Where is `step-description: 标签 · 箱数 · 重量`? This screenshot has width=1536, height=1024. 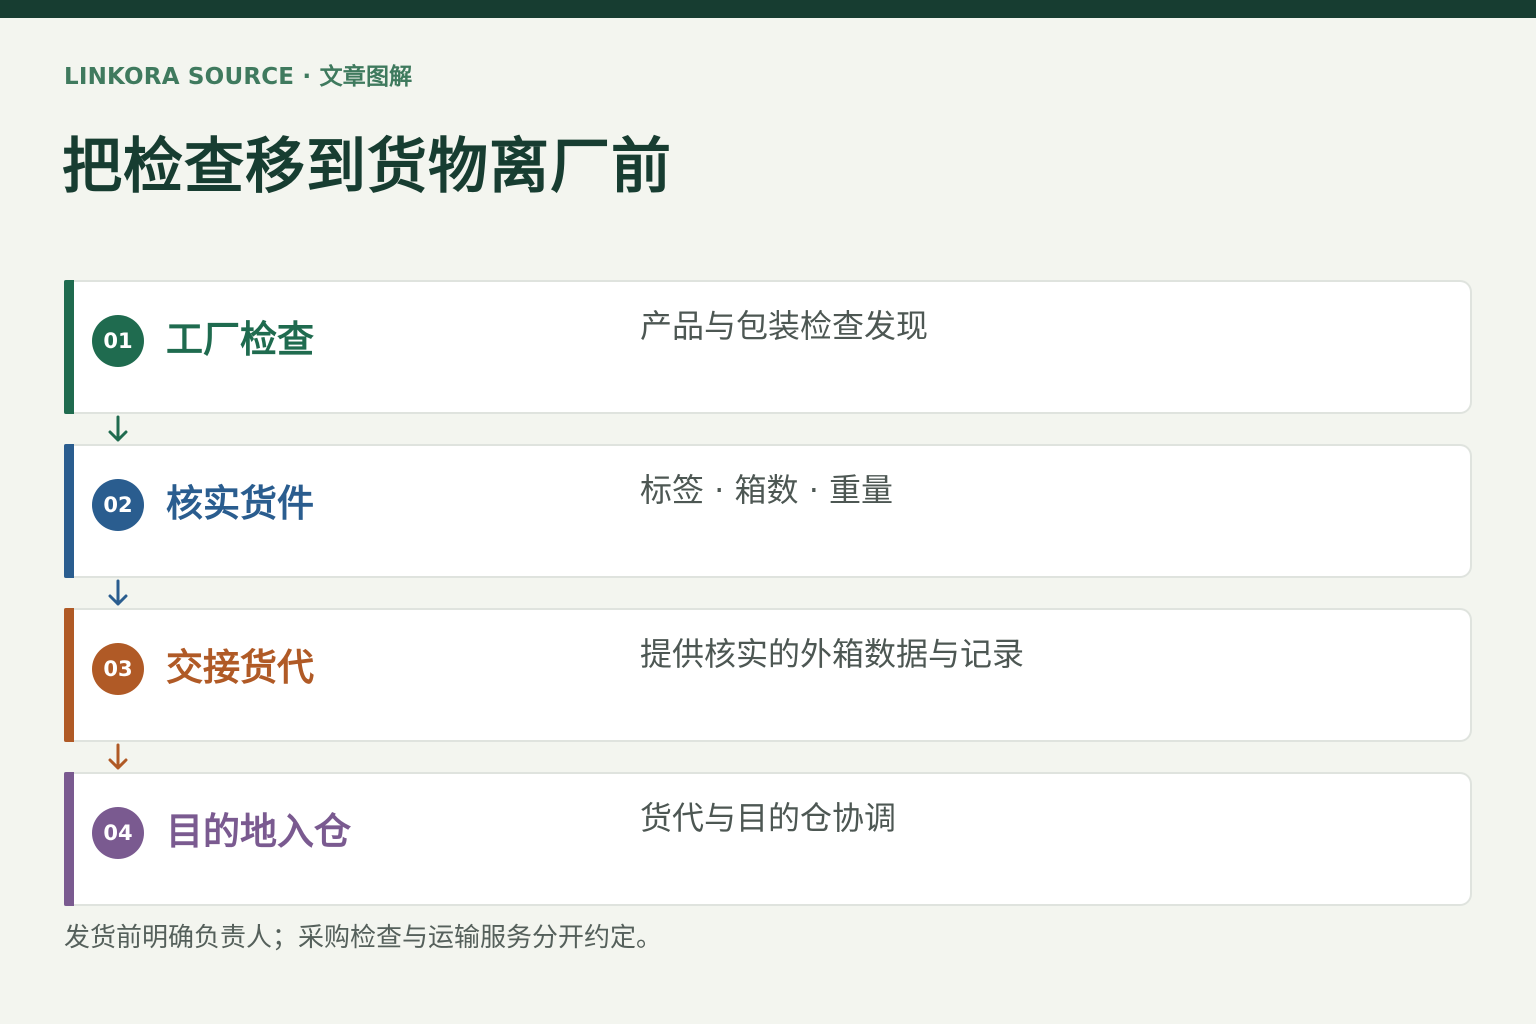 step-description: 标签 · 箱数 · 重量 is located at coordinates (767, 490).